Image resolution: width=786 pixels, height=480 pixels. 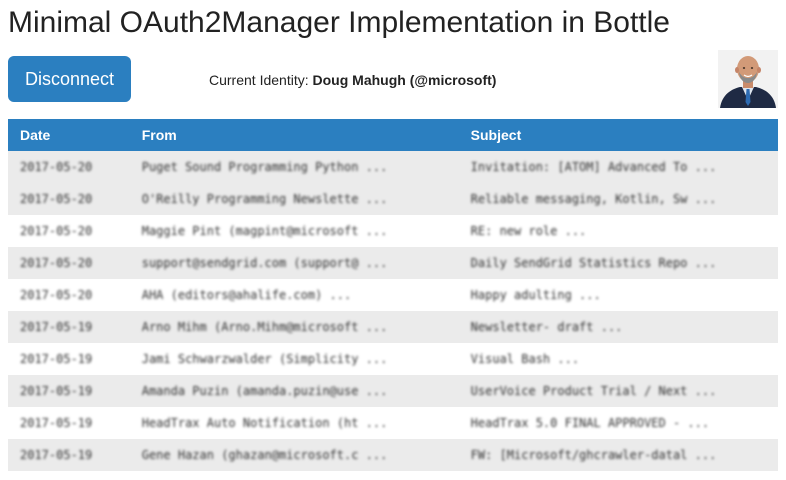 I want to click on user-photo-icon, so click(x=748, y=79).